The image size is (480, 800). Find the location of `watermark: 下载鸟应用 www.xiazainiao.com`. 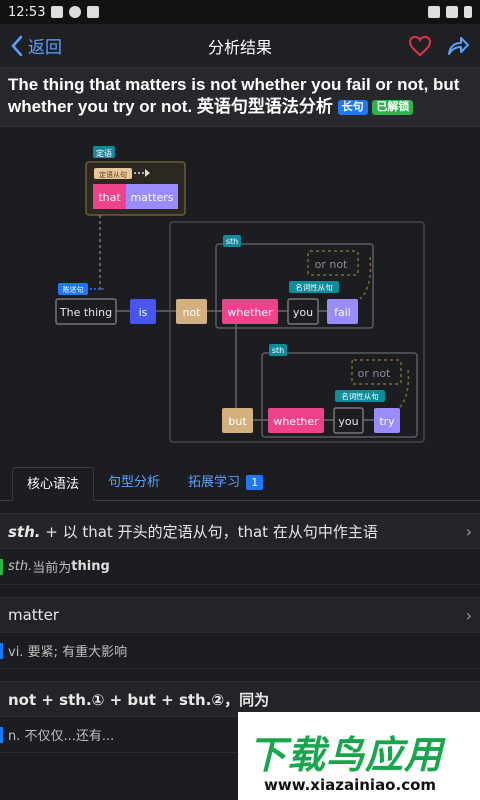

watermark: 下载鸟应用 www.xiazainiao.com is located at coordinates (359, 756).